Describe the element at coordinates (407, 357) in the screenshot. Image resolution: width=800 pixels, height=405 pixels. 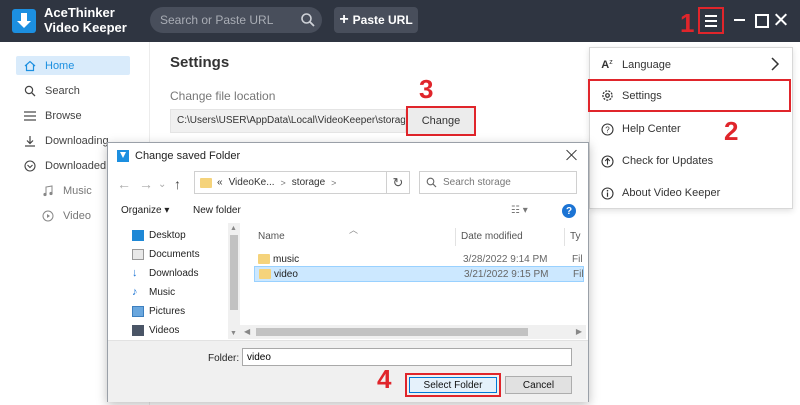
I see `folder-input` at that location.